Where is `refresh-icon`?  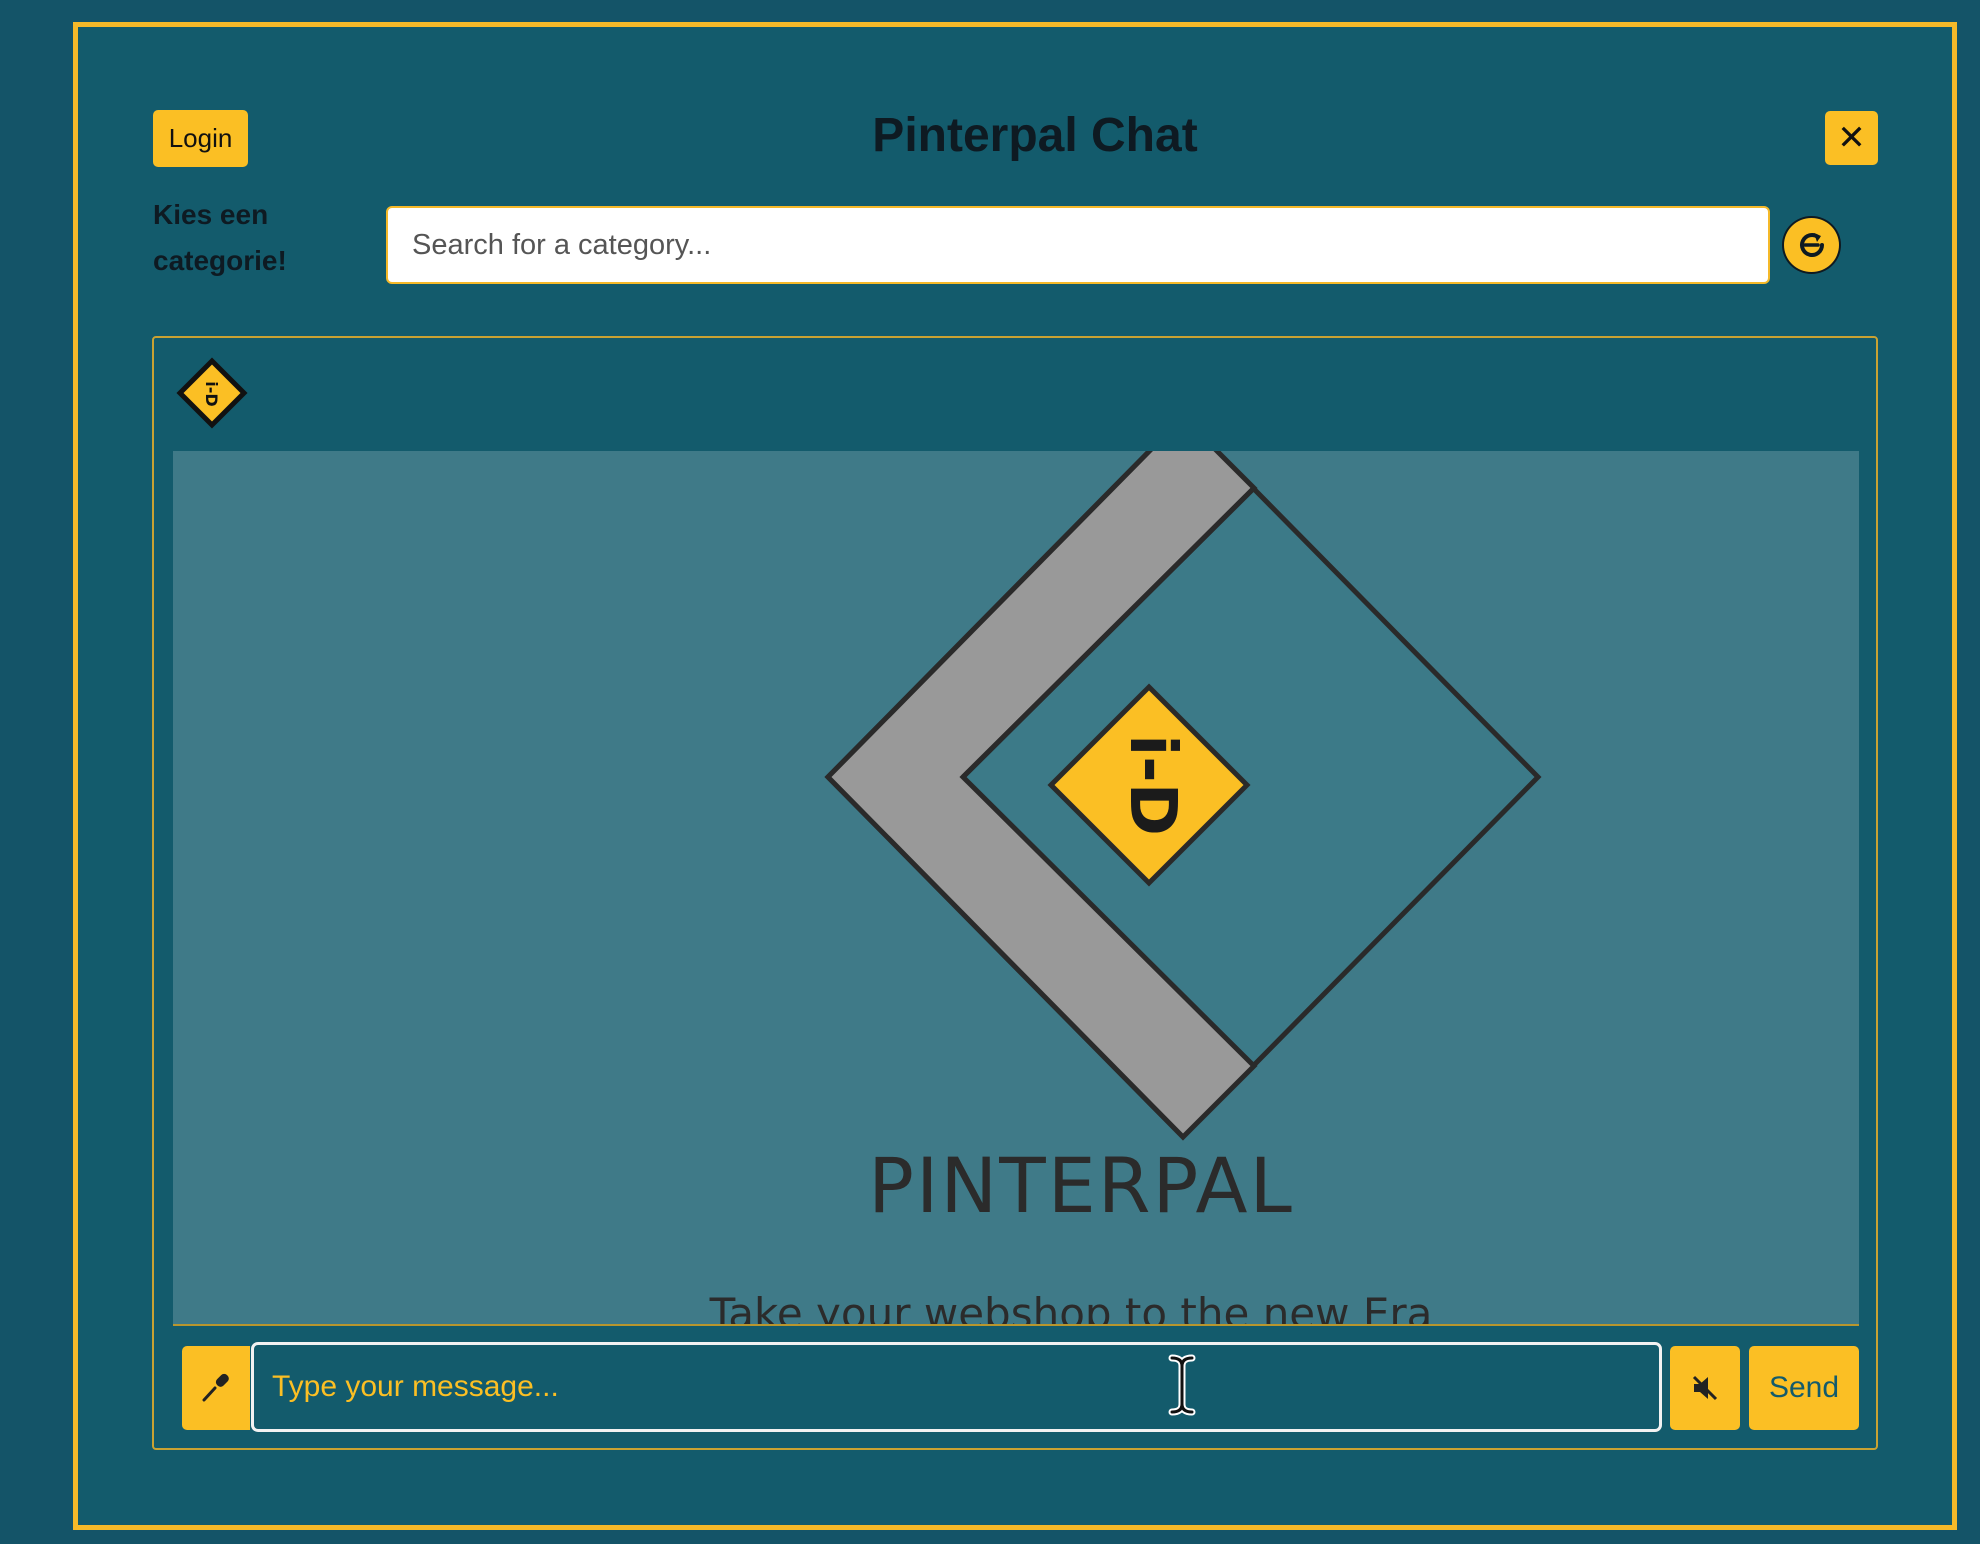 refresh-icon is located at coordinates (1811, 245).